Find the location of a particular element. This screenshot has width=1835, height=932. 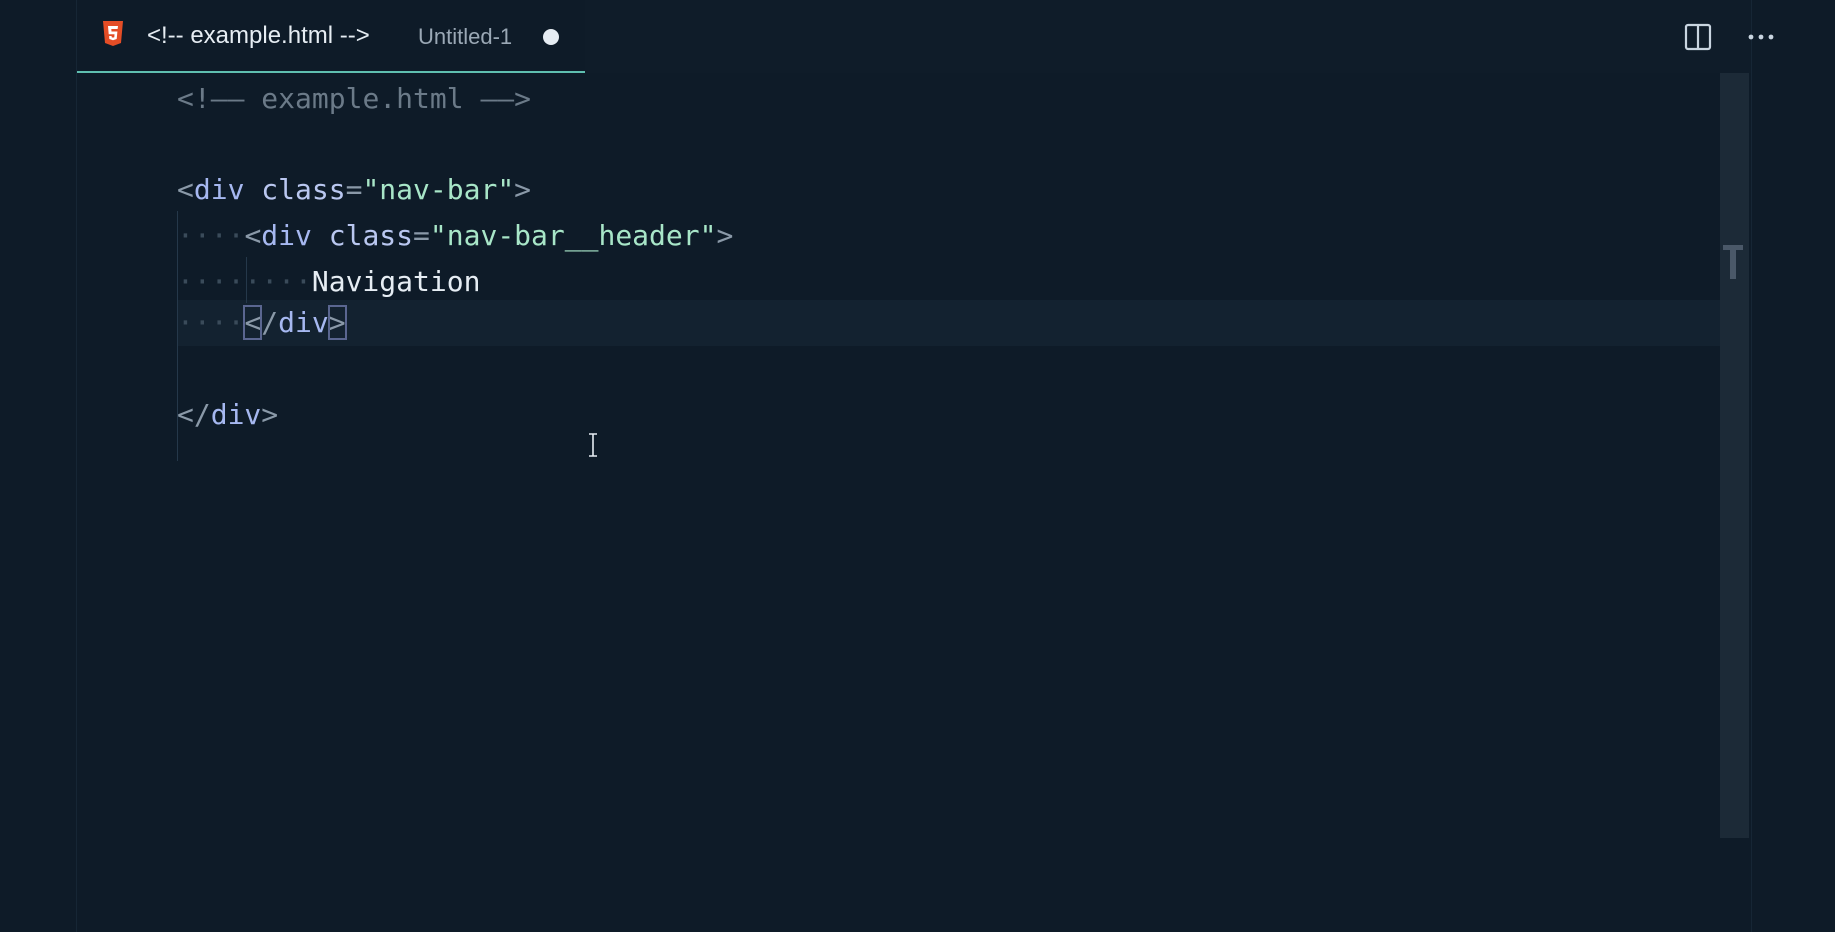

code-line-5: ········Navigation is located at coordinates (328, 282).